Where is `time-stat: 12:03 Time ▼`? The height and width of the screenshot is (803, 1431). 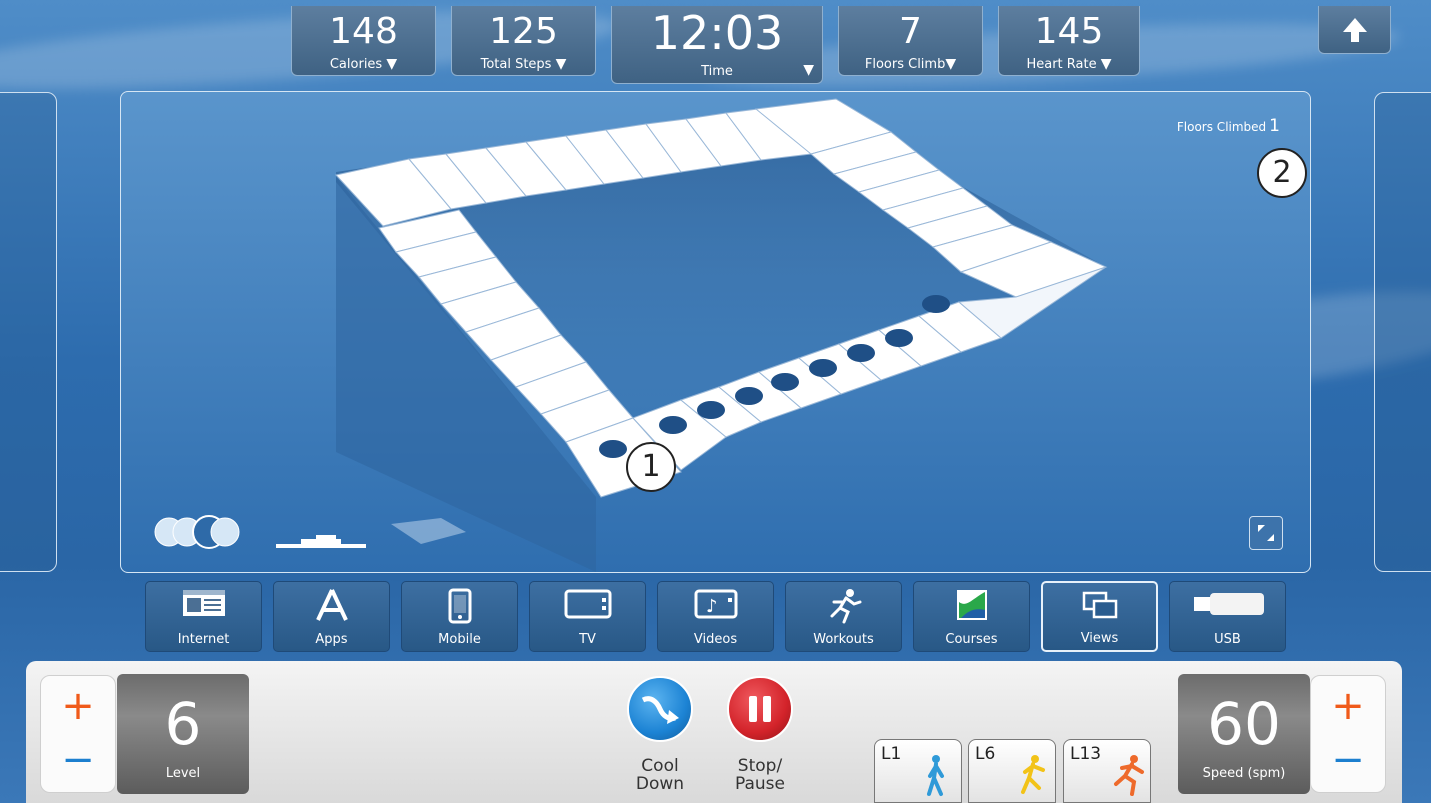 time-stat: 12:03 Time ▼ is located at coordinates (717, 45).